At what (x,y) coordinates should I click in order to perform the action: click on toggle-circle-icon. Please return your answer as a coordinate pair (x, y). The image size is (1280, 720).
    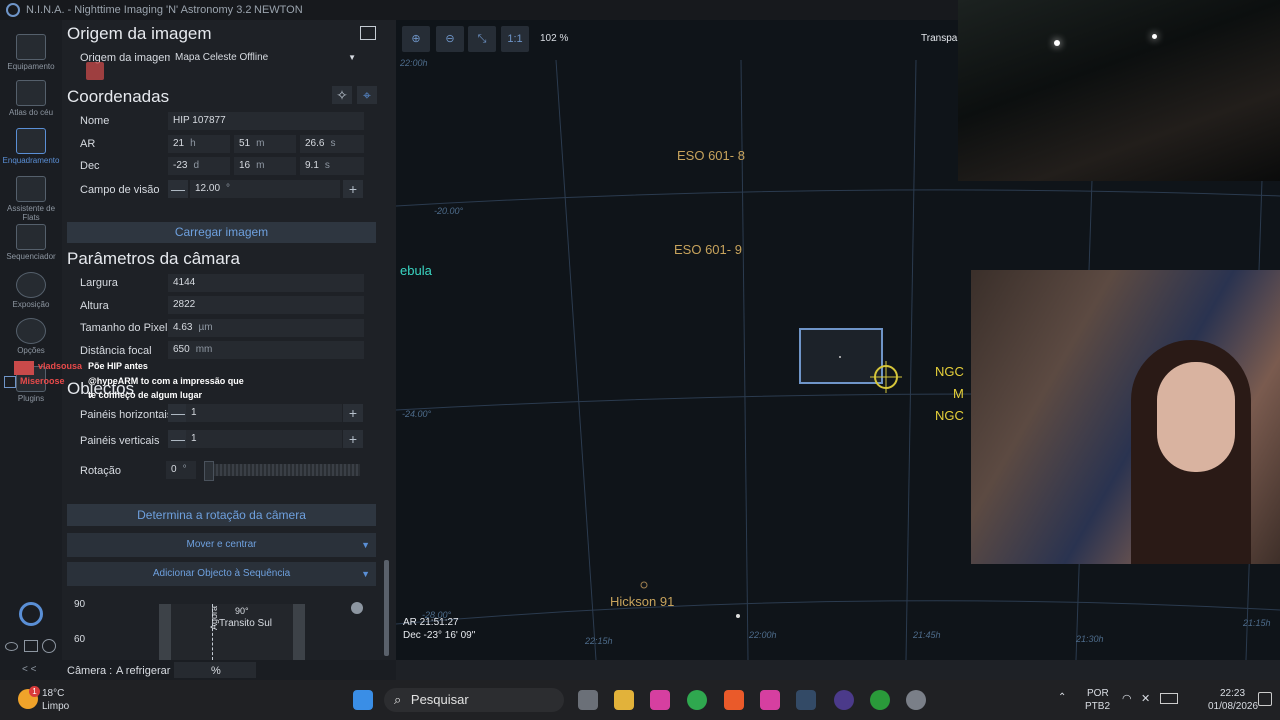
    Looking at the image, I should click on (357, 608).